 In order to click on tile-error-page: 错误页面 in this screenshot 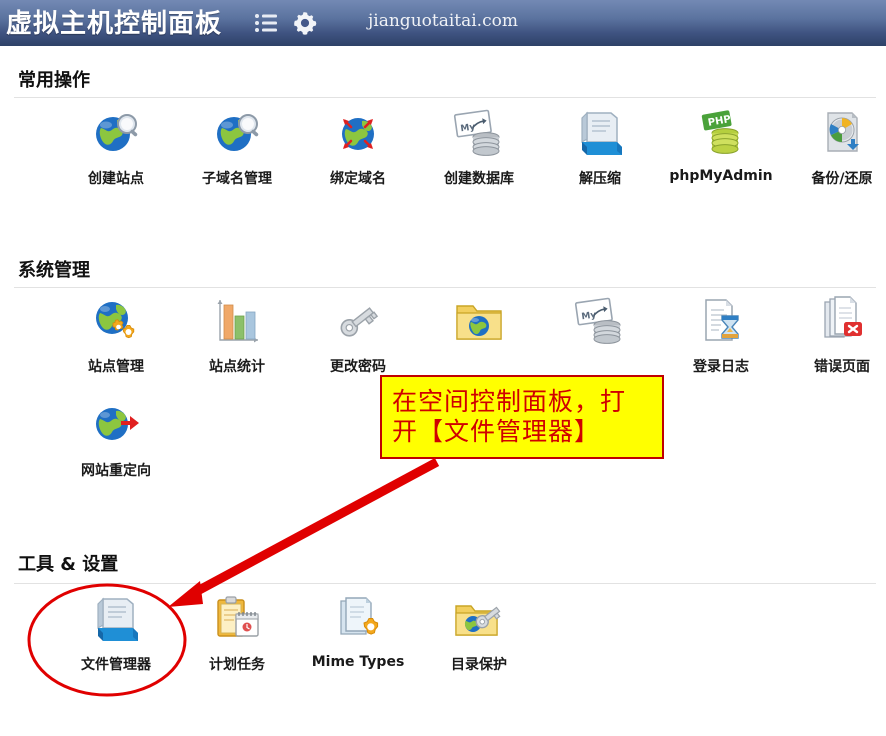, I will do `click(838, 336)`.